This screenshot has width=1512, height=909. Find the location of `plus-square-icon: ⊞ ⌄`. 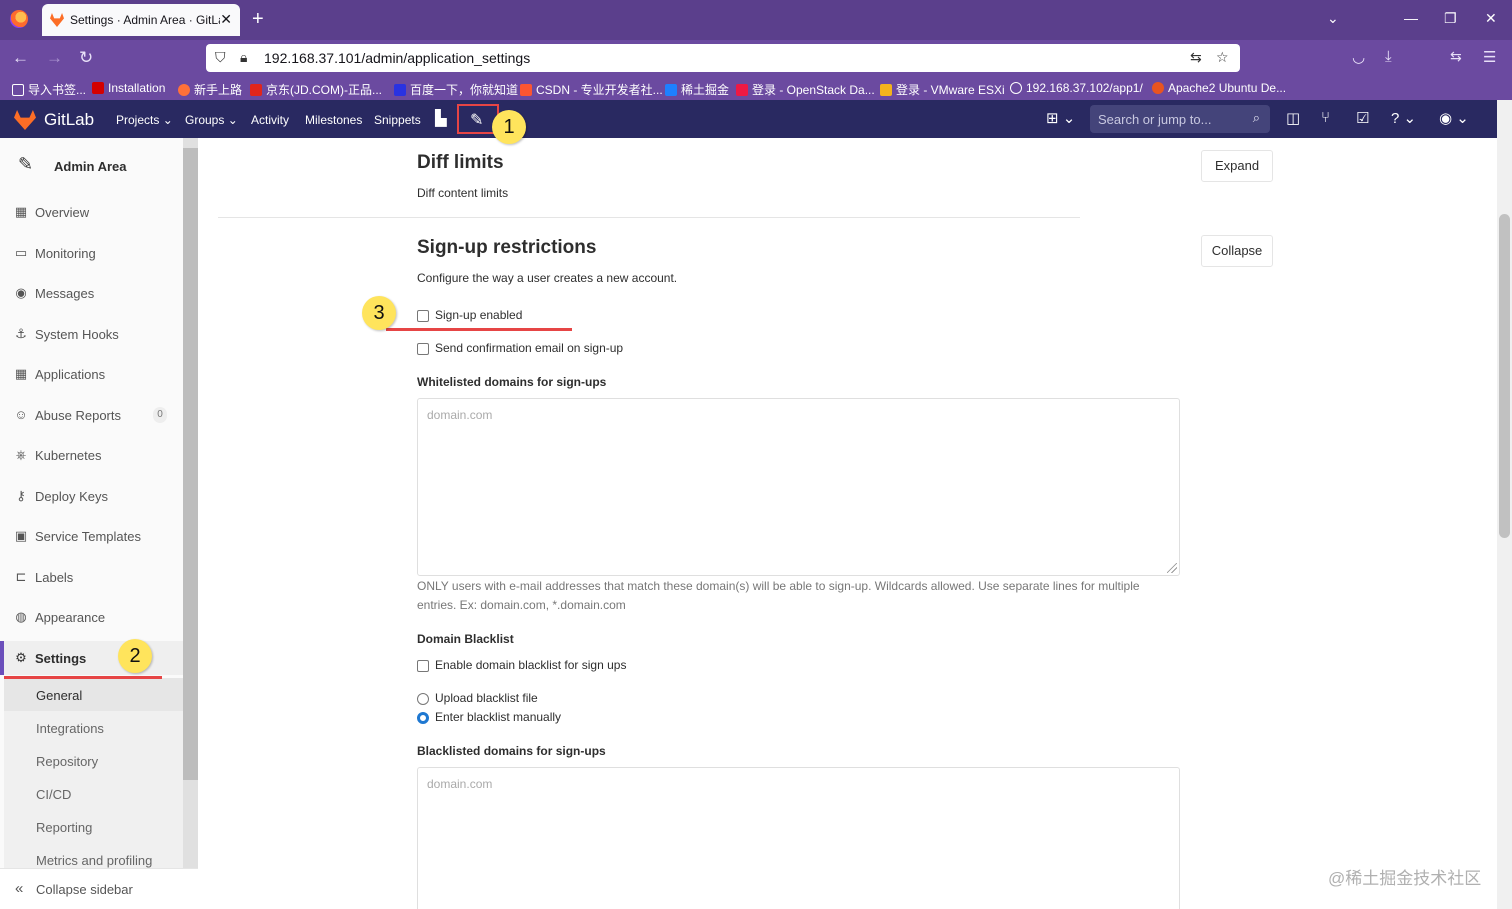

plus-square-icon: ⊞ ⌄ is located at coordinates (1060, 118).